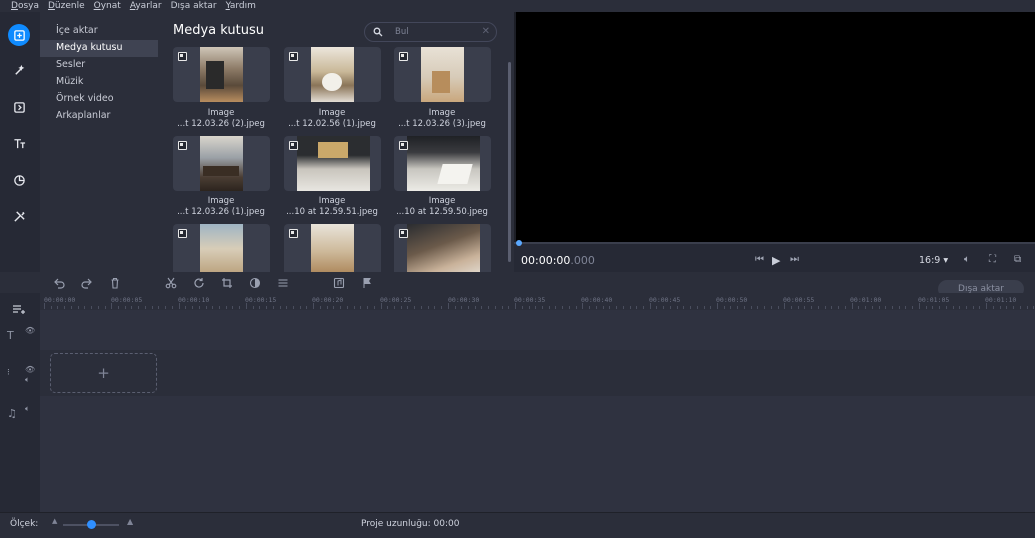 The height and width of the screenshot is (538, 1035). What do you see at coordinates (339, 283) in the screenshot?
I see `audio-properties-icon` at bounding box center [339, 283].